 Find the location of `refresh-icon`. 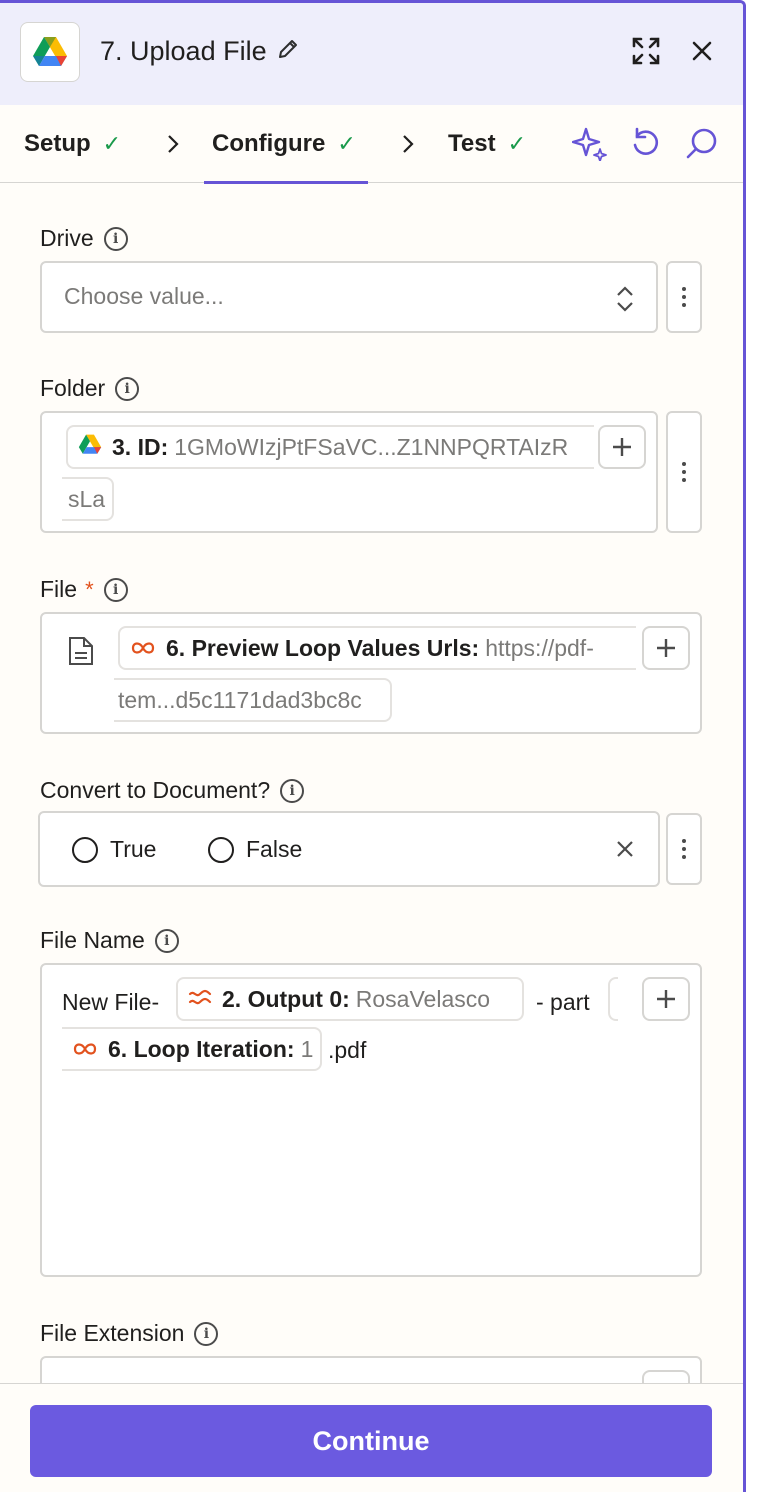

refresh-icon is located at coordinates (646, 143).